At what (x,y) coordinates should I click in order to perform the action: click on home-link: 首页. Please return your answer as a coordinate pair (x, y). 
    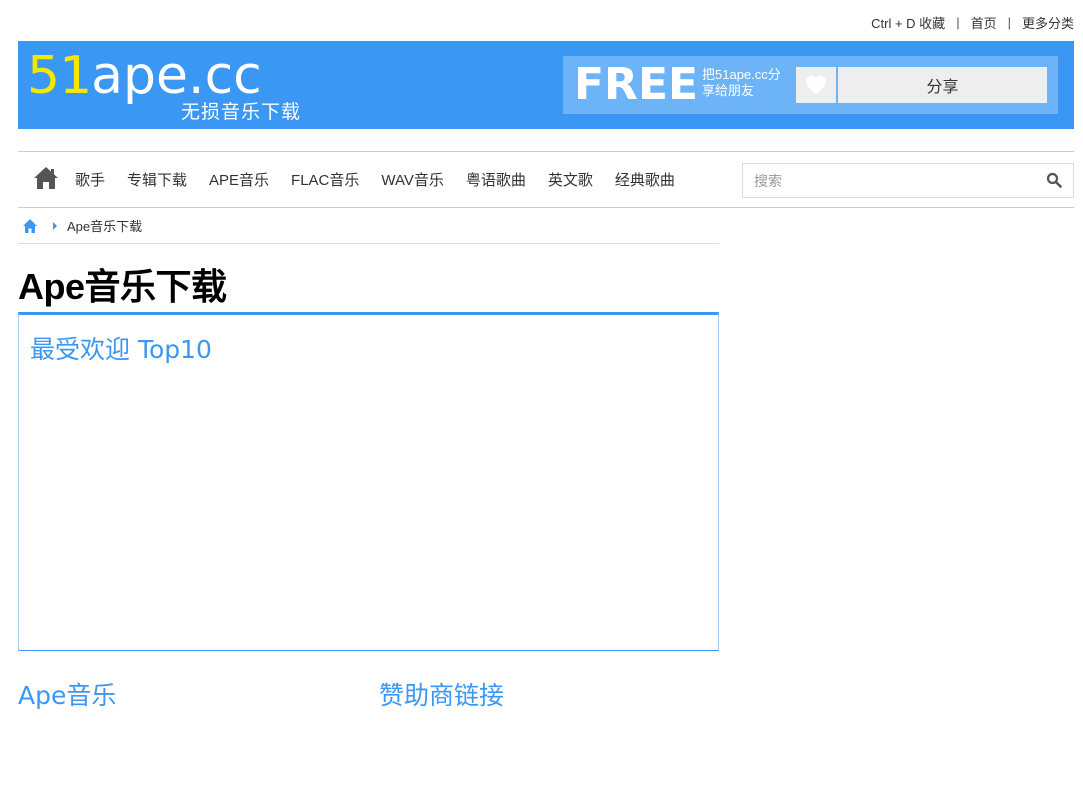
    Looking at the image, I should click on (984, 22).